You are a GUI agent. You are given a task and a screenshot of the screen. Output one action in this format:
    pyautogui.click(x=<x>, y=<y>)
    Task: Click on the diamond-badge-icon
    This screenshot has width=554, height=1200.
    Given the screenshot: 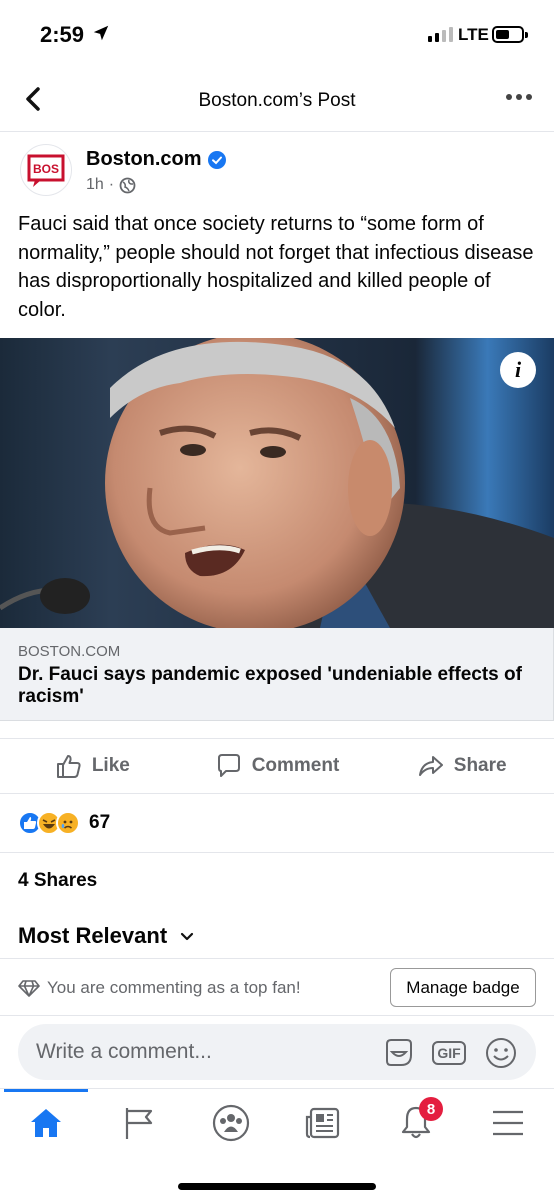 What is the action you would take?
    pyautogui.click(x=29, y=988)
    